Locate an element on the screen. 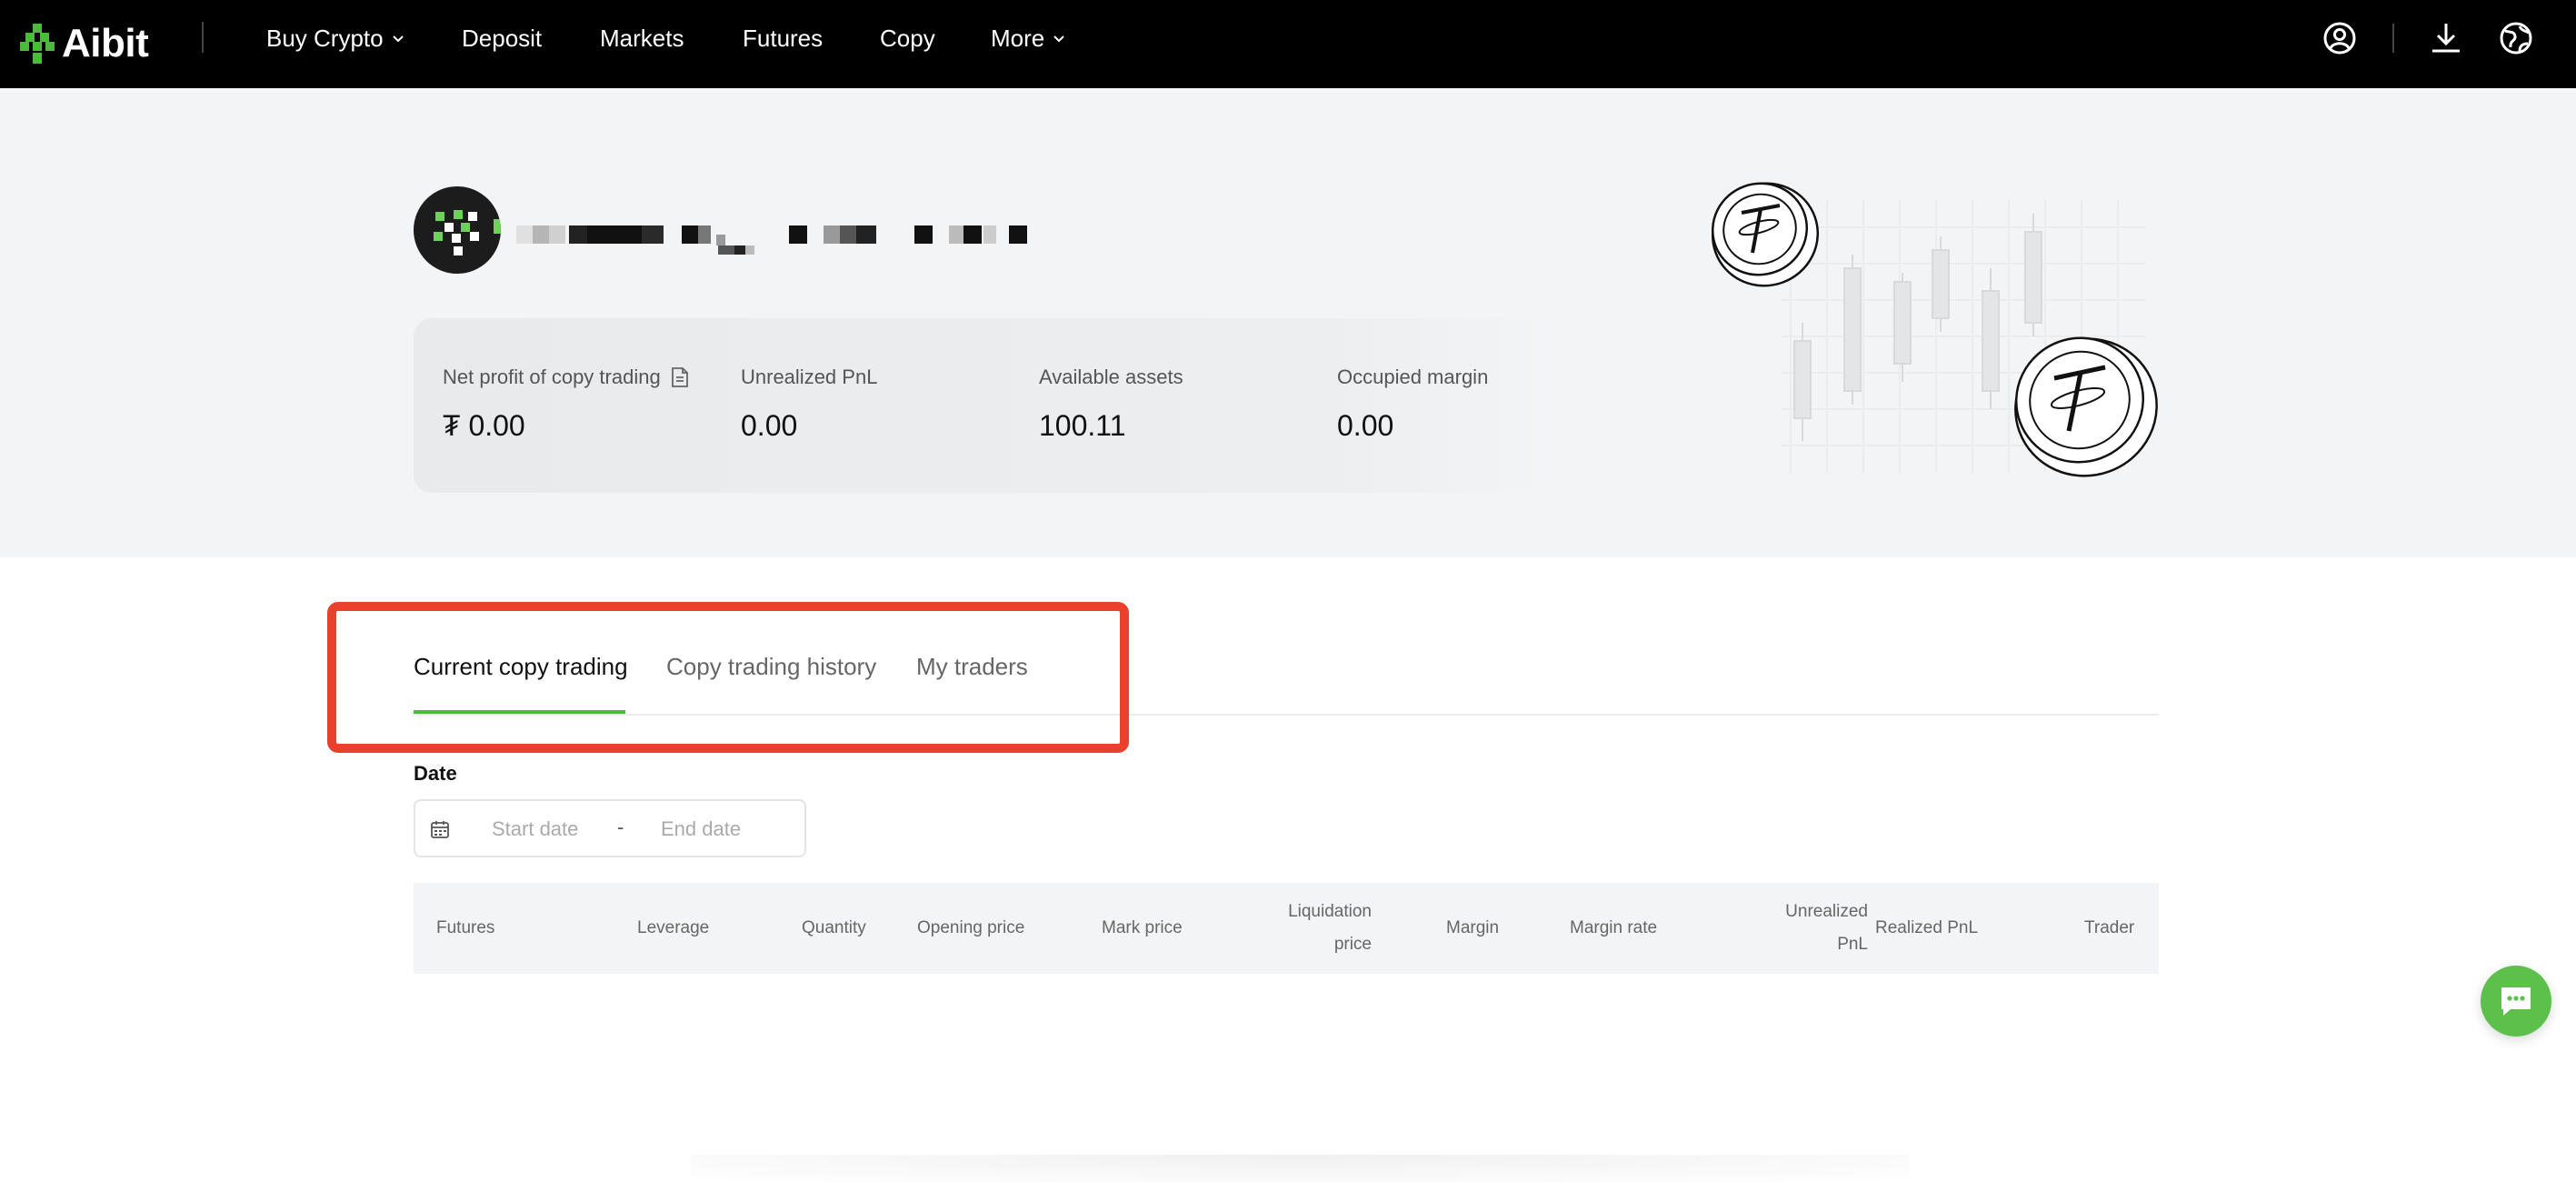 The image size is (2576, 1182). nav-icon-divider is located at coordinates (2393, 38).